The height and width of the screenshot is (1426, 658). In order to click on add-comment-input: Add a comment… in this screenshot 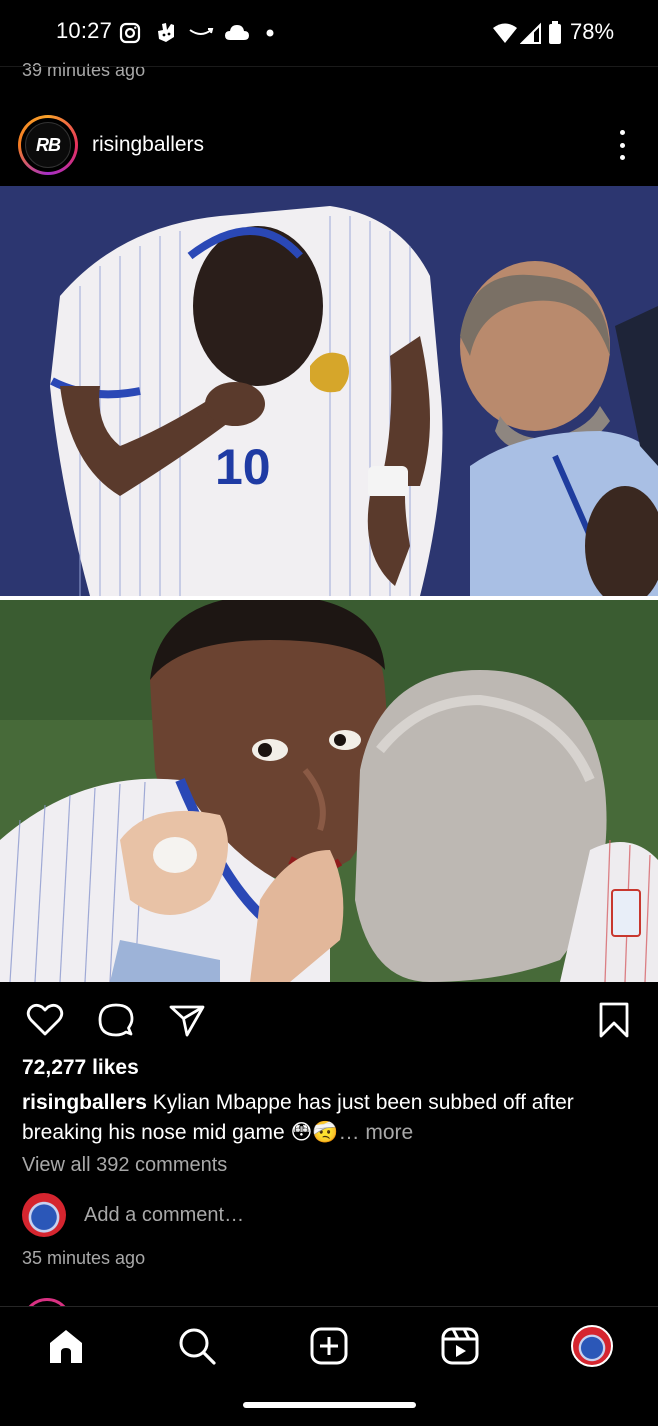, I will do `click(164, 1215)`.